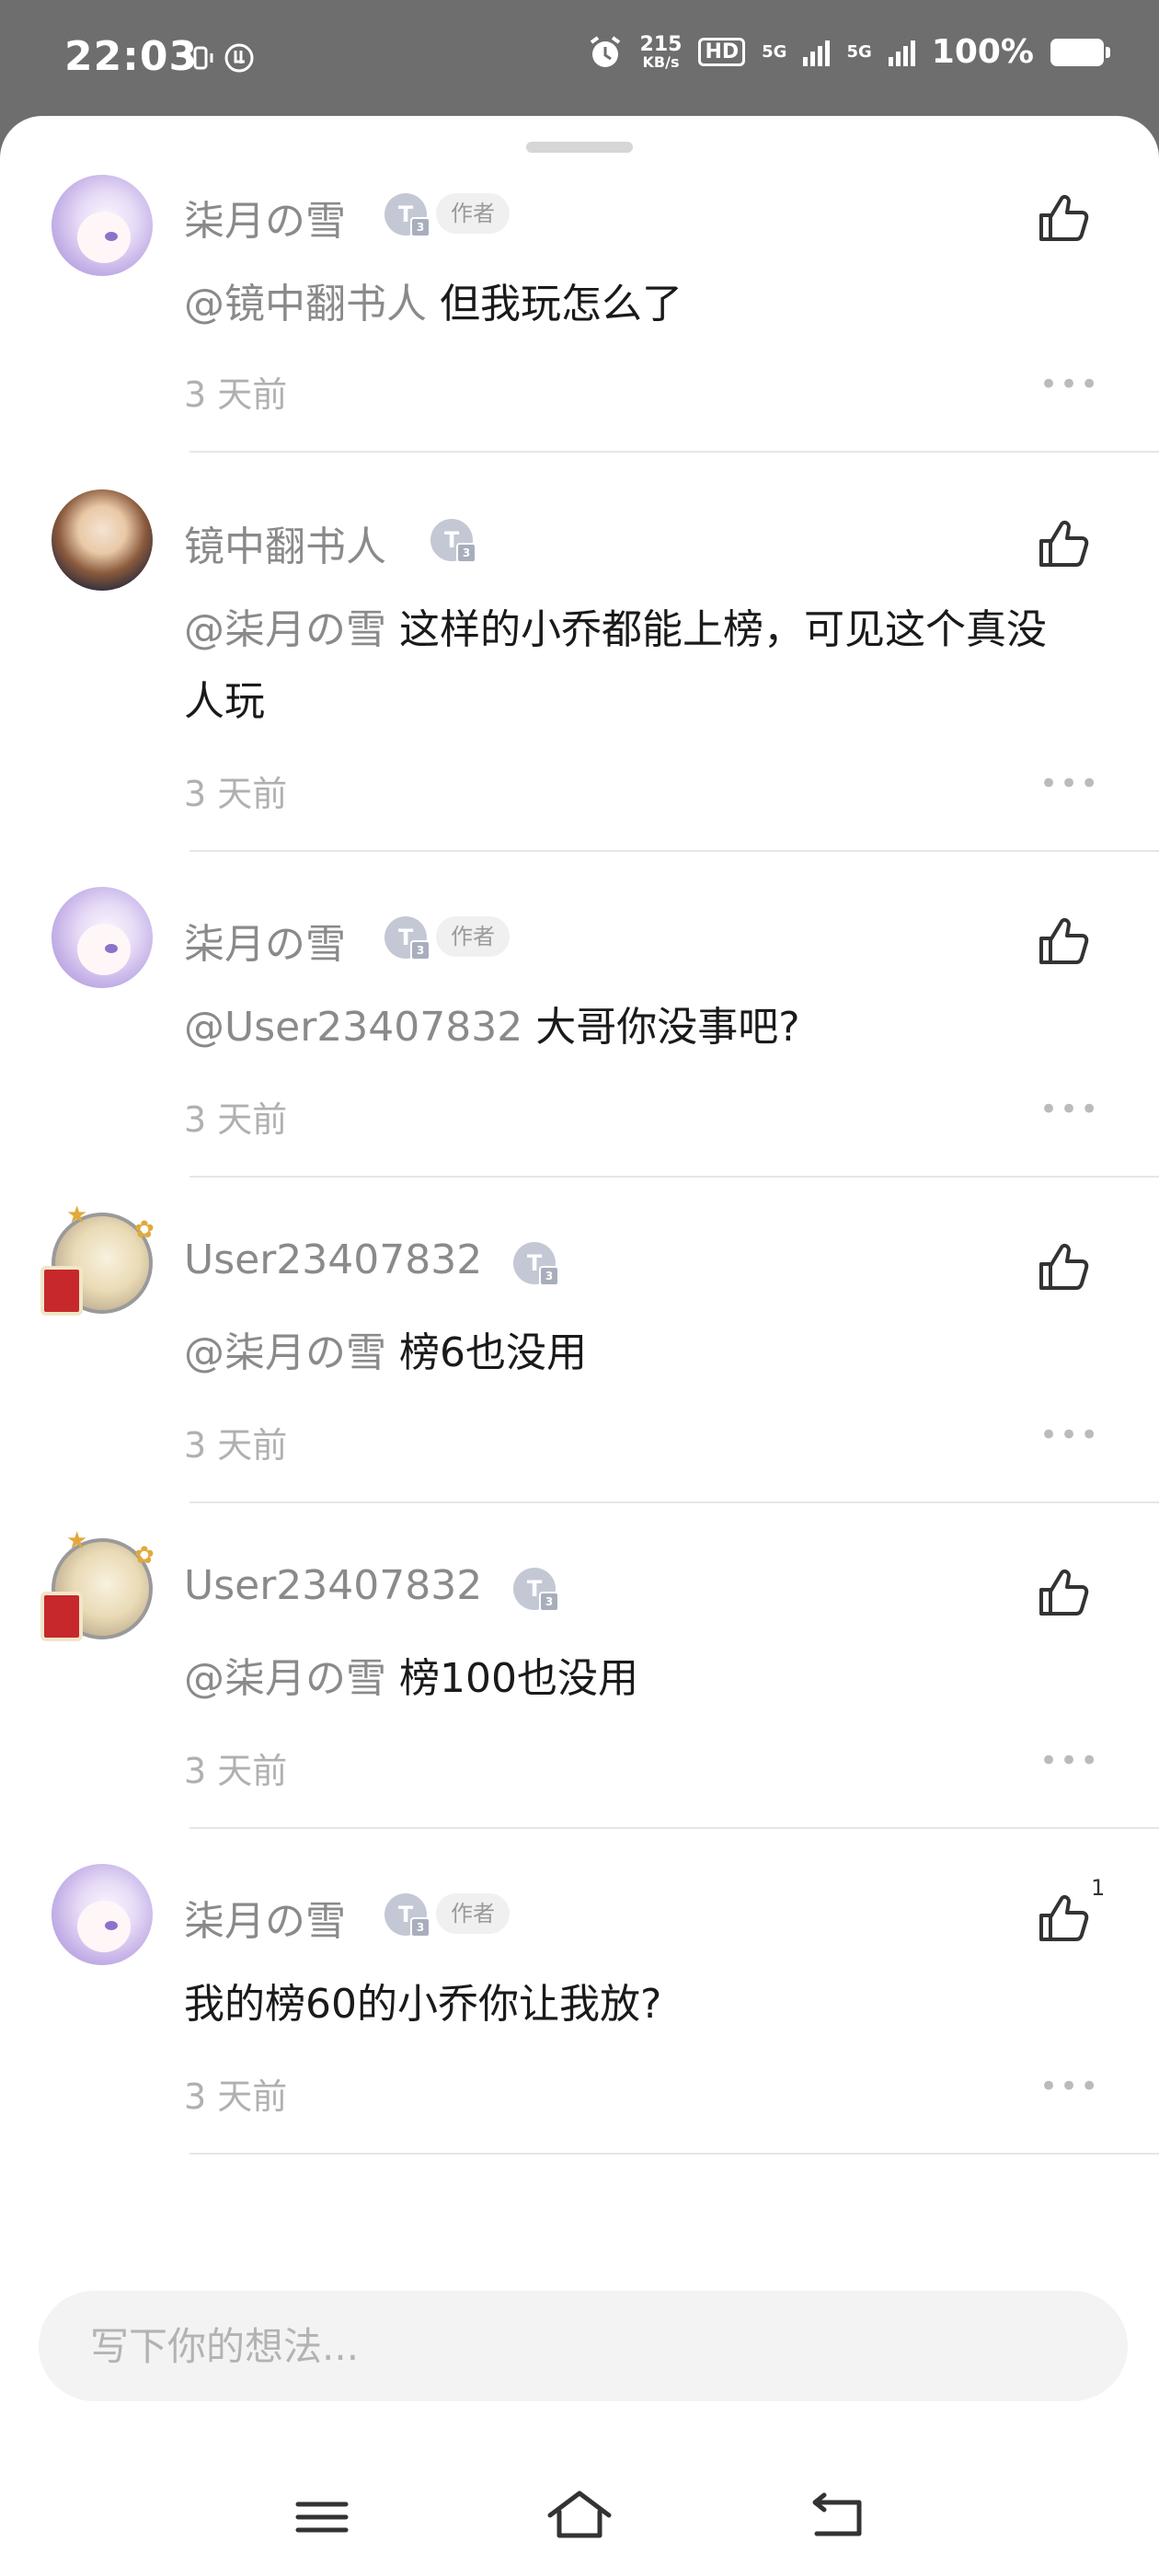 This screenshot has width=1159, height=2576. I want to click on network-type-1: 5G, so click(774, 51).